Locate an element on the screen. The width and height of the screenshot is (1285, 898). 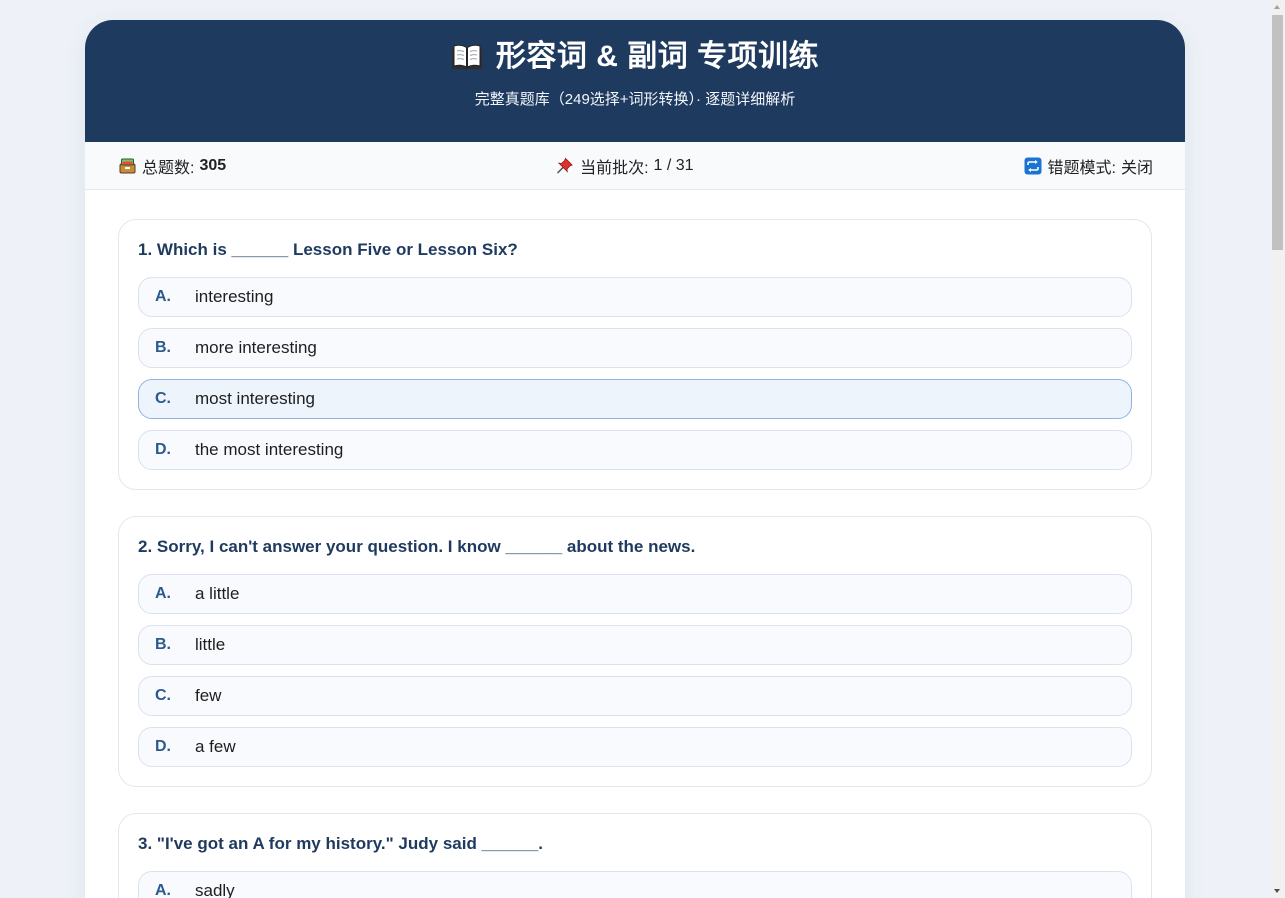
option-a-button: A. interesting is located at coordinates (635, 297).